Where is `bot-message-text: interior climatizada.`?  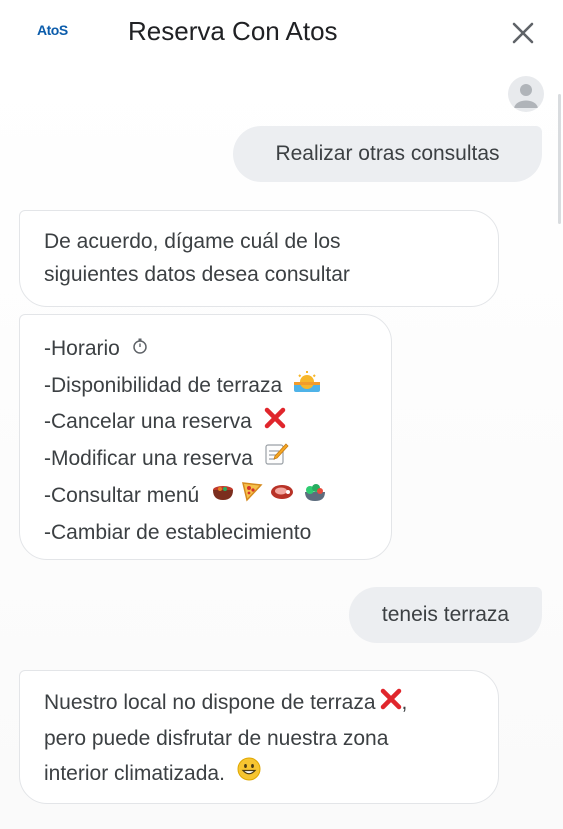
bot-message-text: interior climatizada. is located at coordinates (134, 773).